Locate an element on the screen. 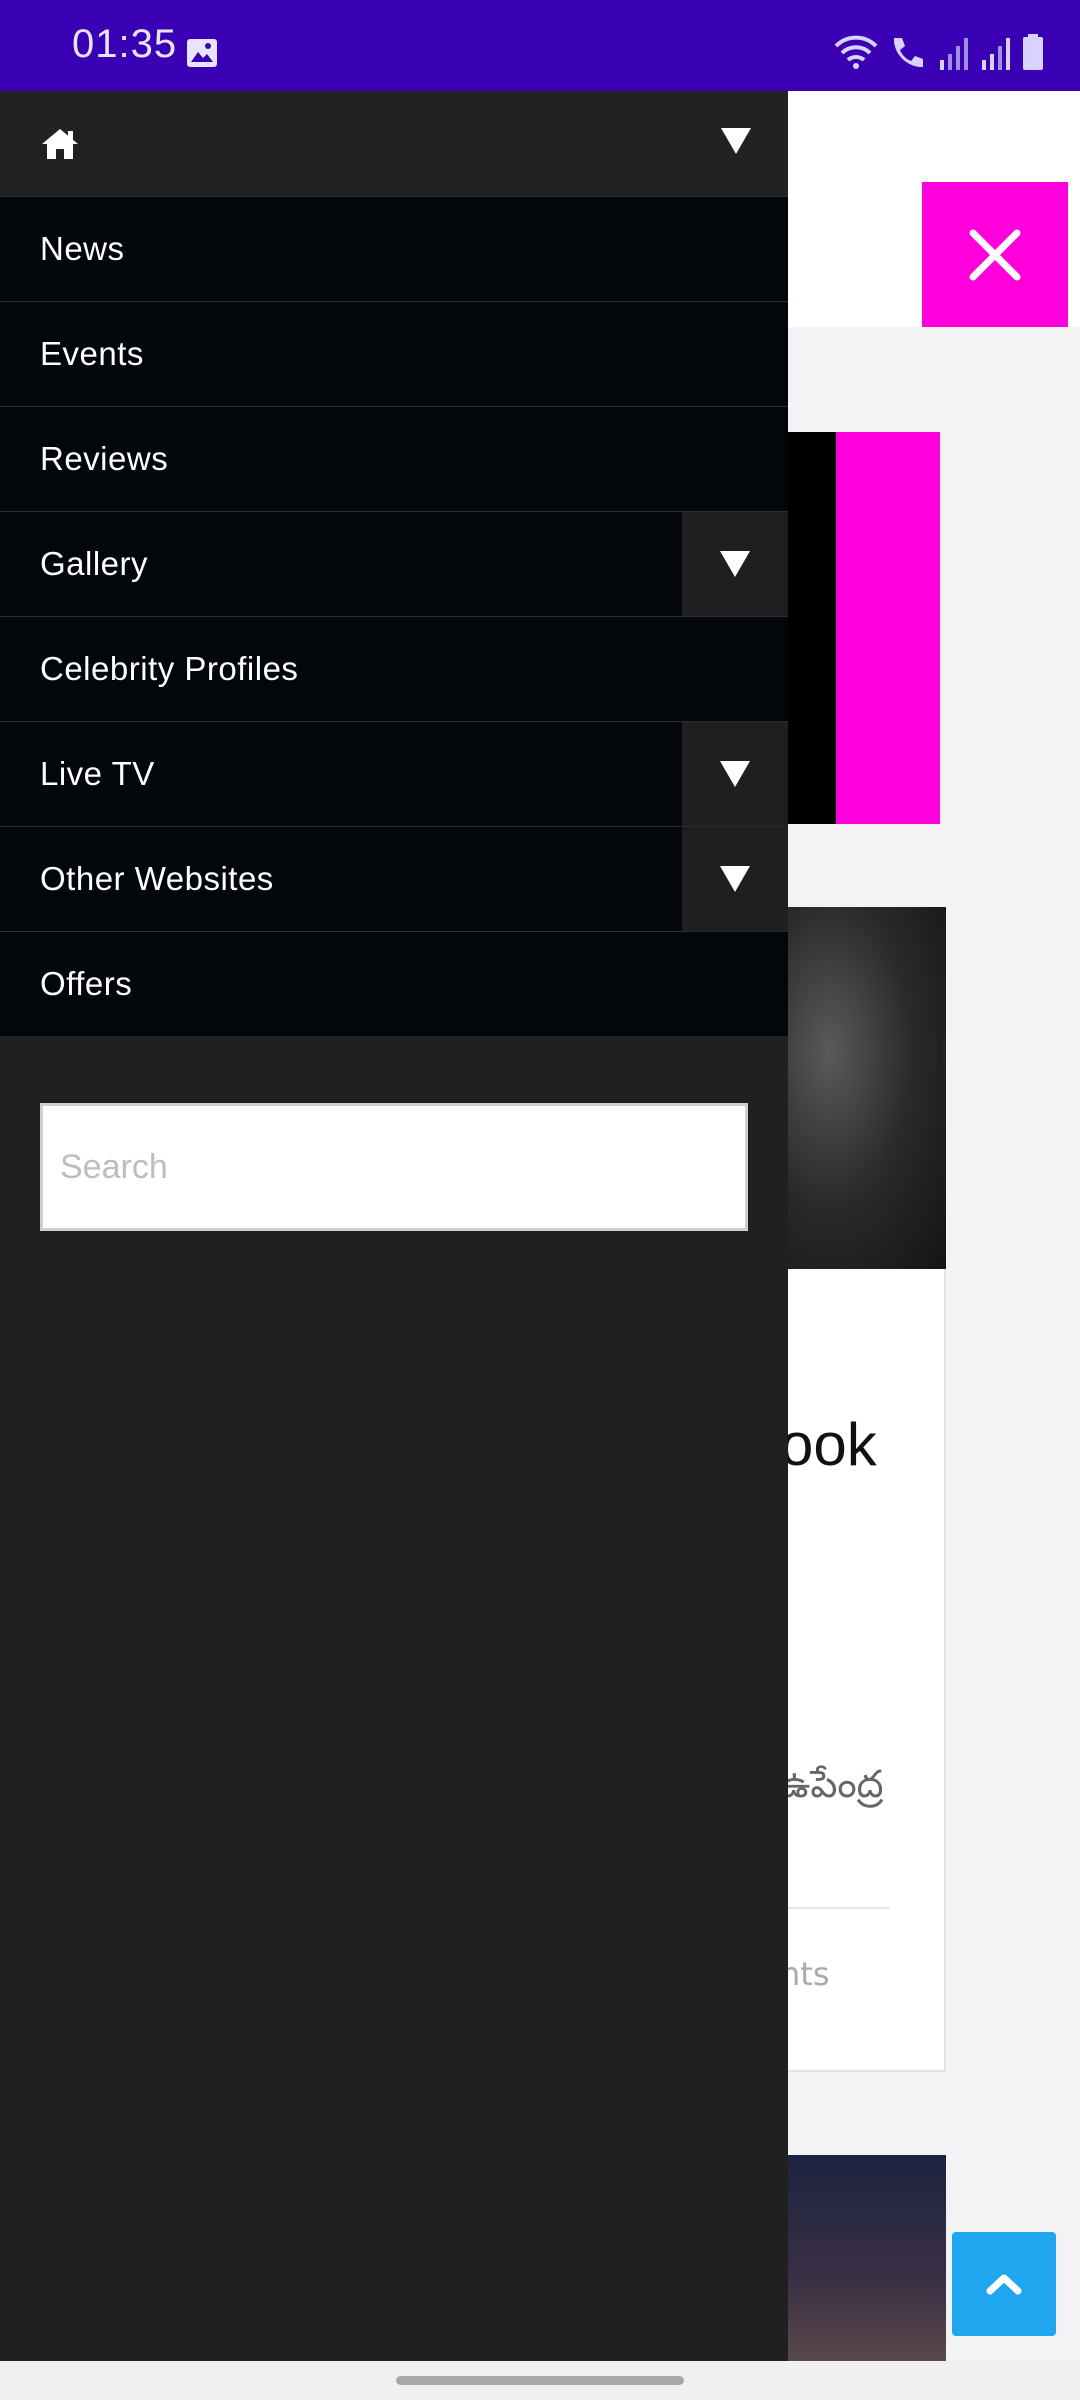 The width and height of the screenshot is (1080, 2400). search-container is located at coordinates (394, 1133).